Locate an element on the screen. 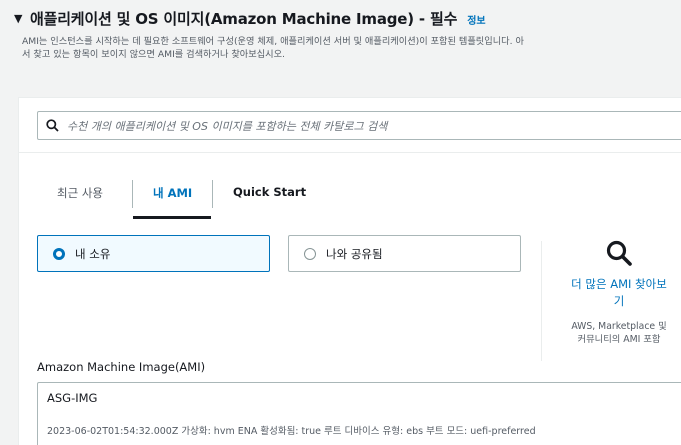 This screenshot has width=681, height=445. active-tab-indicator is located at coordinates (172, 217).